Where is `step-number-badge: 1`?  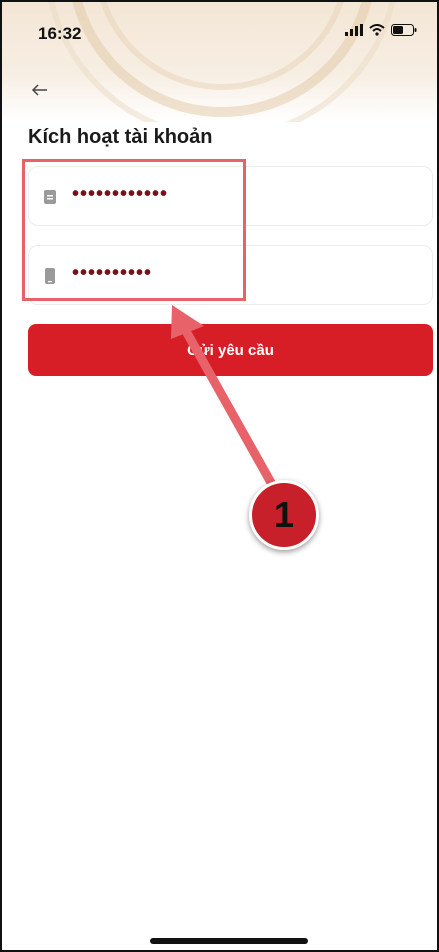
step-number-badge: 1 is located at coordinates (284, 515).